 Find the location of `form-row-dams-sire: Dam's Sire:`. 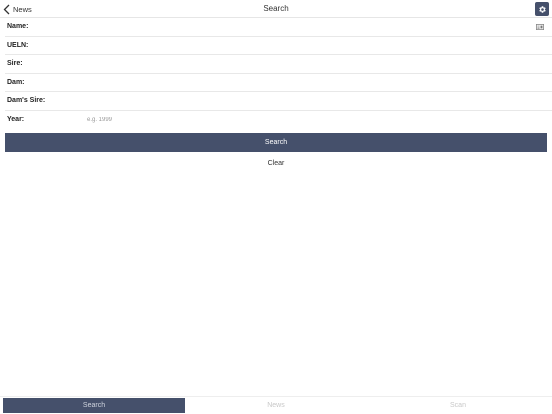

form-row-dams-sire: Dam's Sire: is located at coordinates (278, 101).